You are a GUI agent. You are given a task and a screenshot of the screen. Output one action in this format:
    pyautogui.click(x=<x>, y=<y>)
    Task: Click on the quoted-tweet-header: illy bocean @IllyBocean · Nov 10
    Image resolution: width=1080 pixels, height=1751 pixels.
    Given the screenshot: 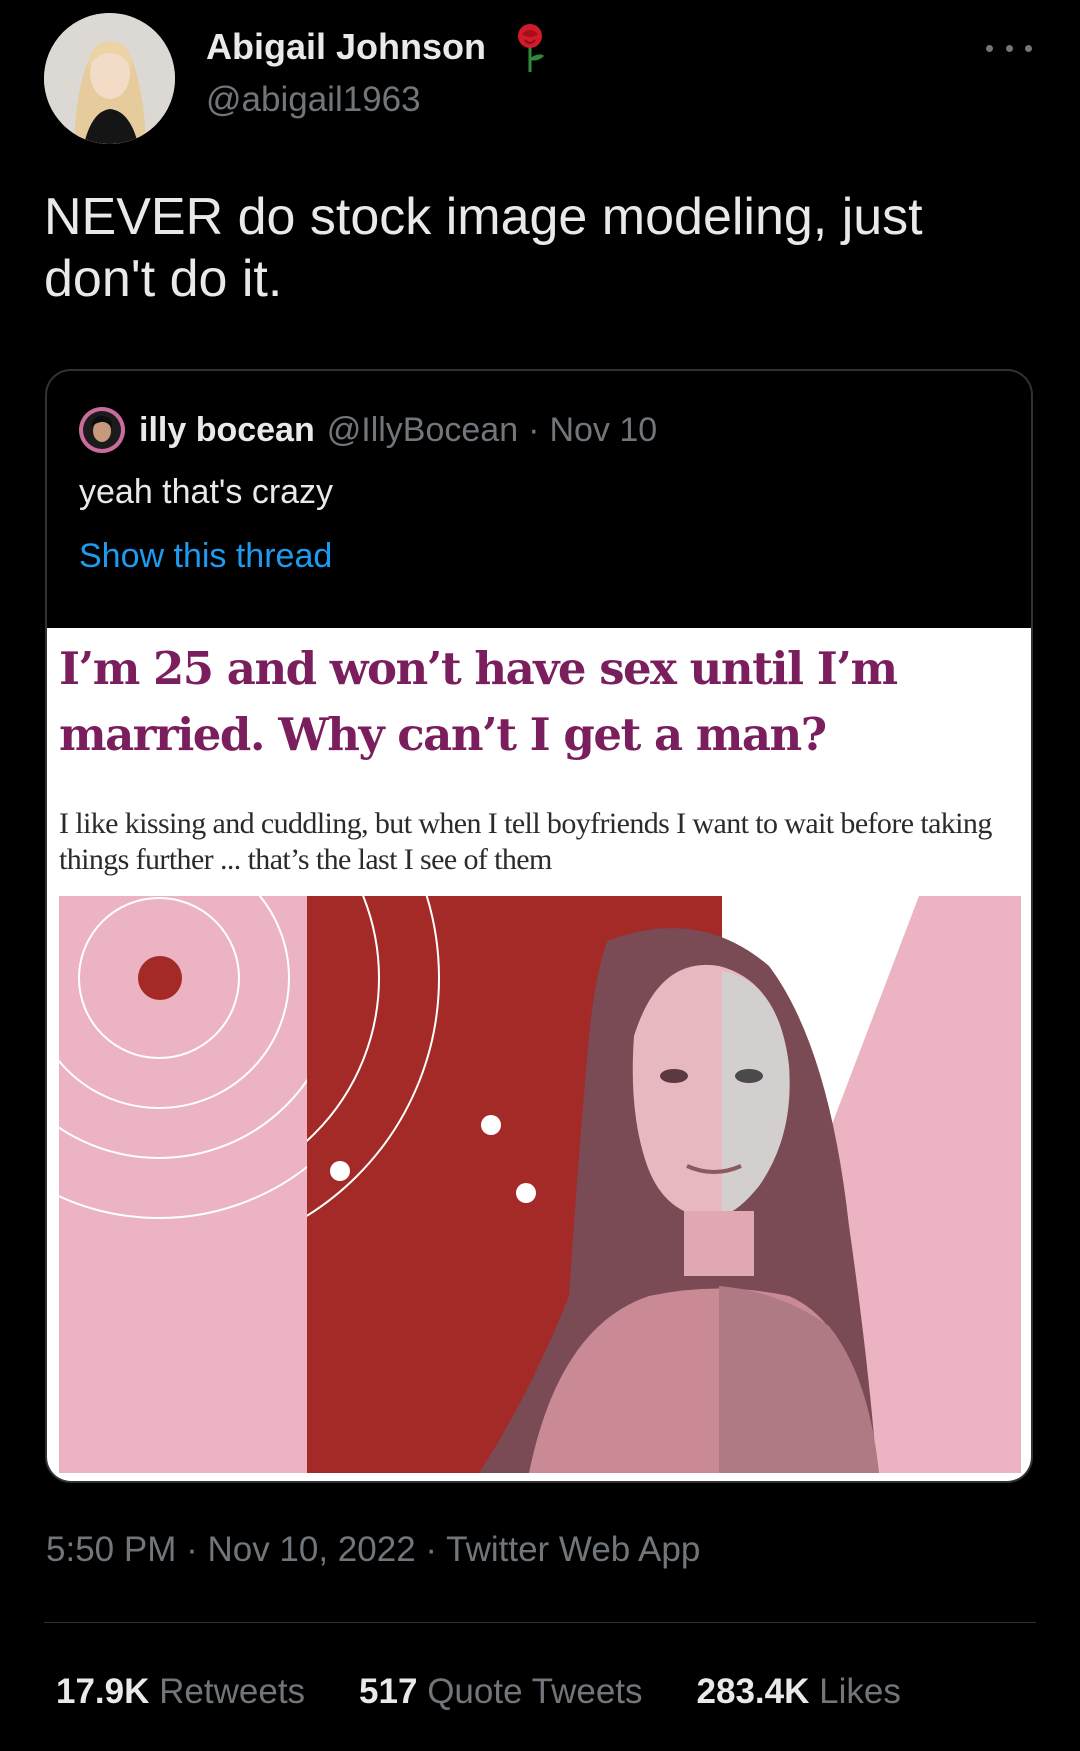 What is the action you would take?
    pyautogui.click(x=368, y=430)
    